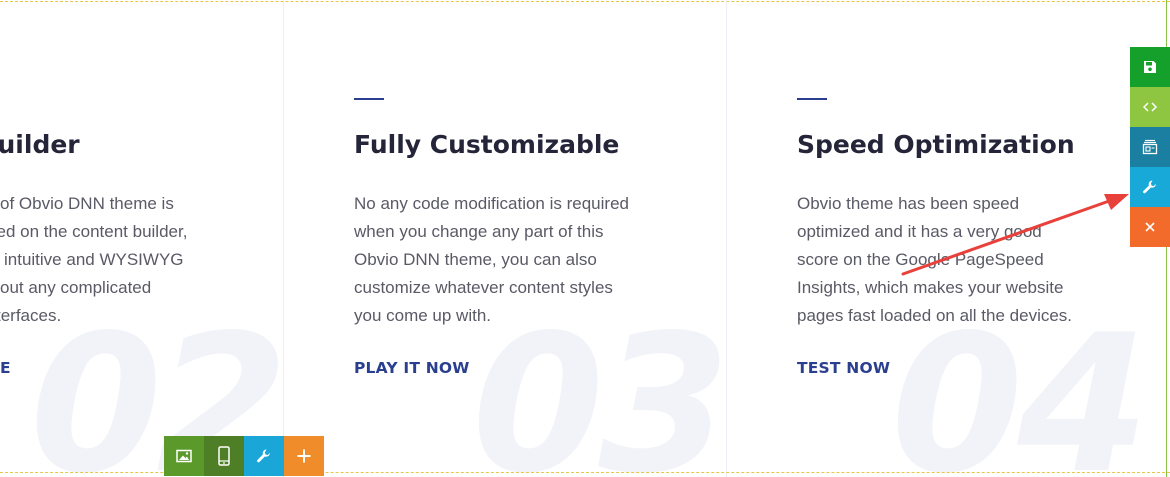 The image size is (1170, 477). I want to click on plus-icon, so click(304, 456).